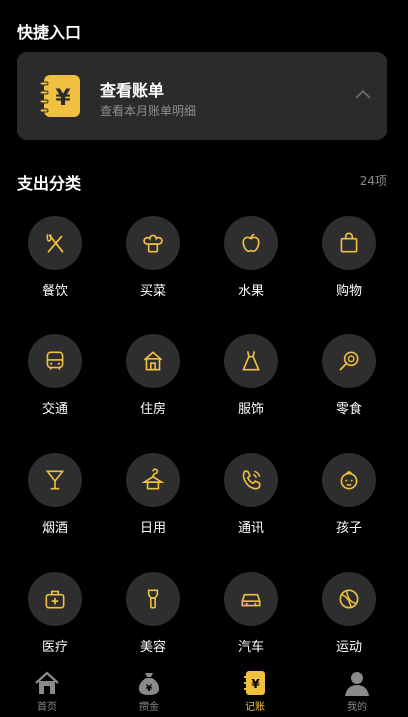 The height and width of the screenshot is (717, 408). I want to click on medical-kit-icon, so click(55, 599).